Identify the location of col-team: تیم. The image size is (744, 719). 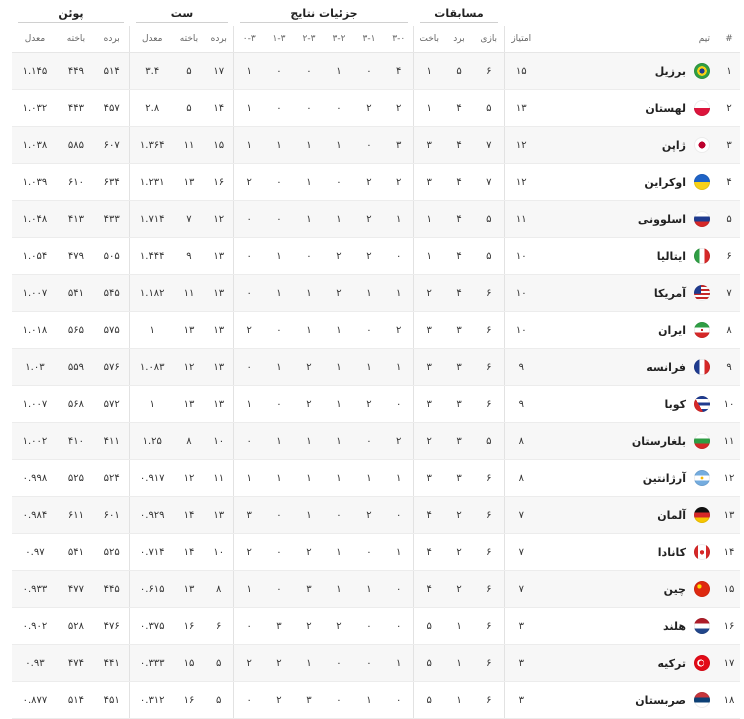
(628, 39).